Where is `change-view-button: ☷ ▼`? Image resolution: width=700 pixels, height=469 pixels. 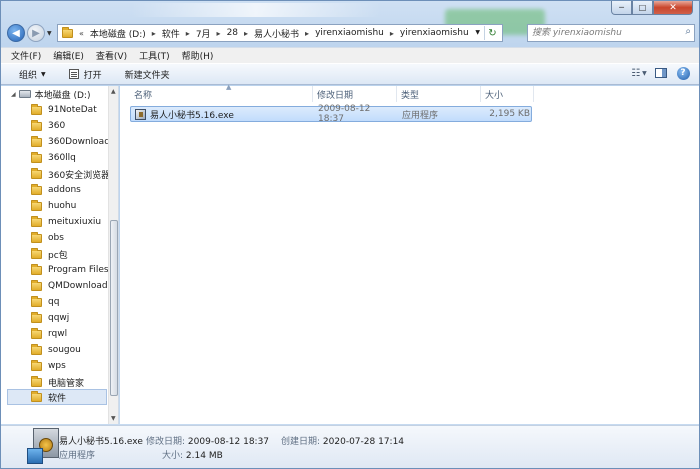 change-view-button: ☷ ▼ is located at coordinates (639, 73).